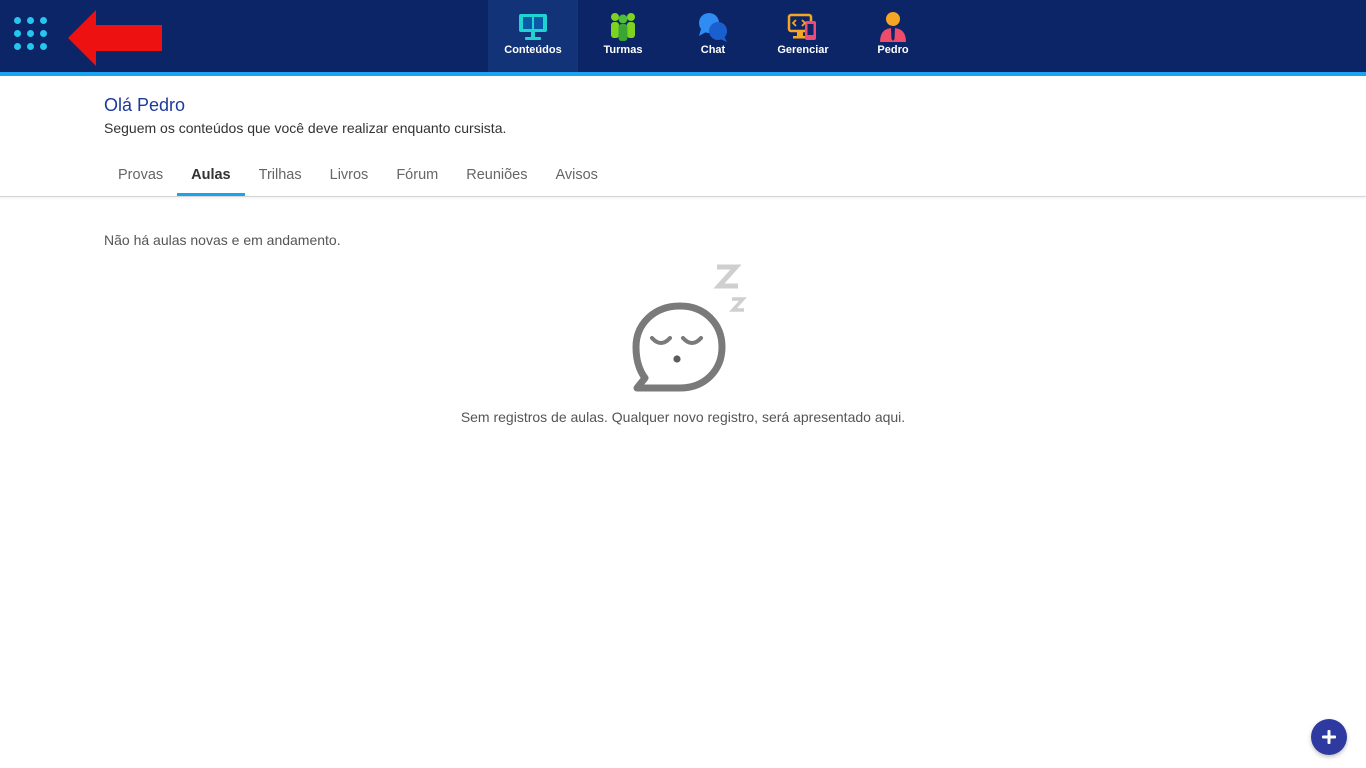 The image size is (1366, 768). I want to click on nav-item-pedro: Pedro, so click(893, 36).